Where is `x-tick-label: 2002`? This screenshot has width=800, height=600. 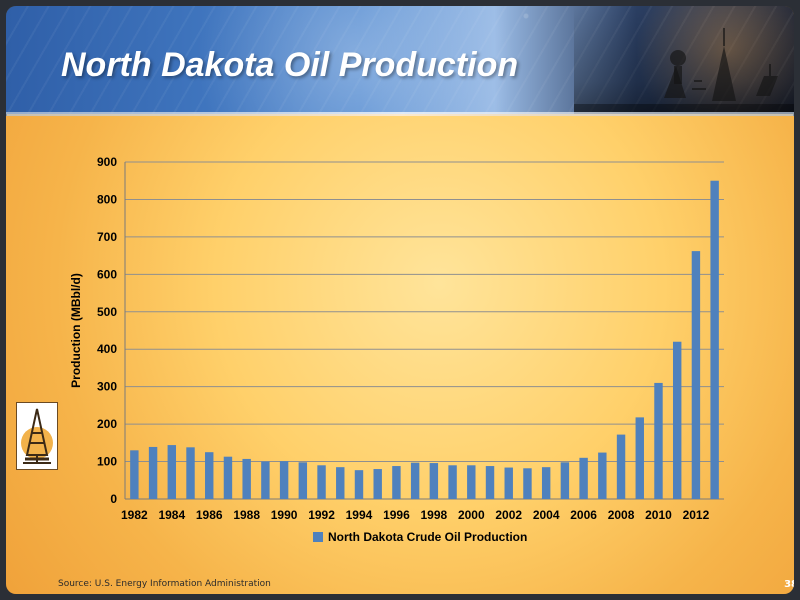 x-tick-label: 2002 is located at coordinates (508, 515).